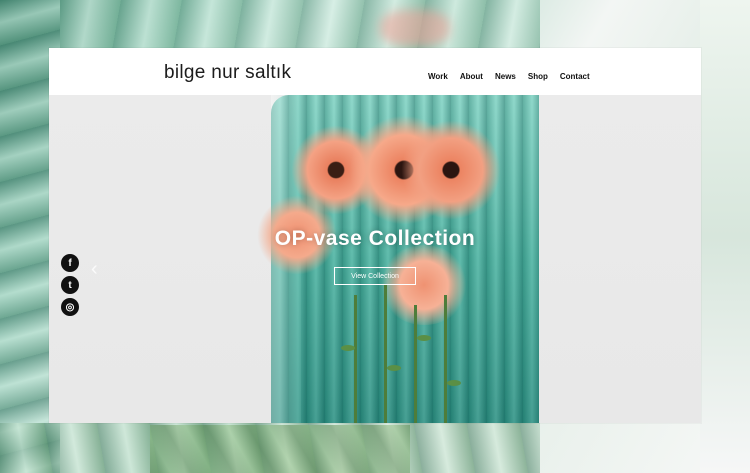 This screenshot has width=750, height=473. What do you see at coordinates (70, 307) in the screenshot?
I see `instagram-icon: ◎` at bounding box center [70, 307].